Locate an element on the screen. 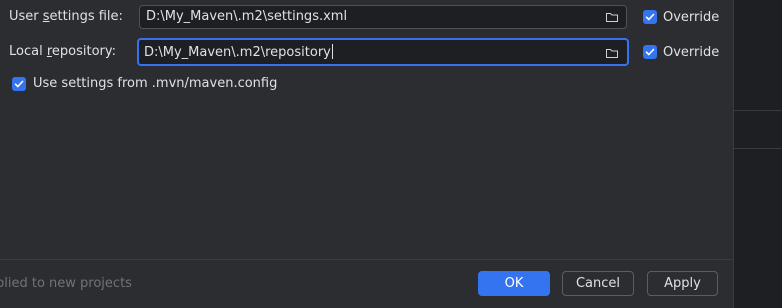  user-settings-label-pre: User is located at coordinates (26, 16).